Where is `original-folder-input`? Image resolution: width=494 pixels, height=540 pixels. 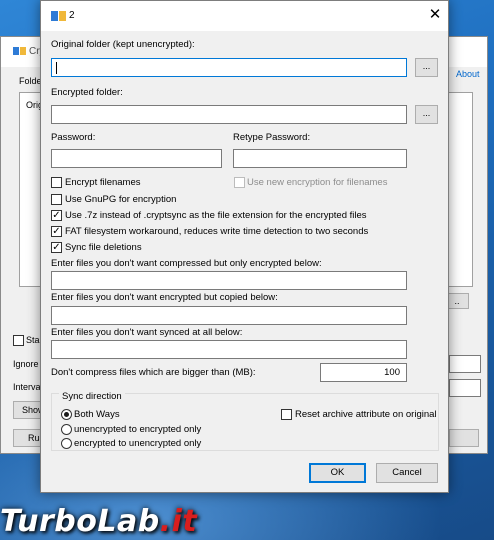 original-folder-input is located at coordinates (229, 67).